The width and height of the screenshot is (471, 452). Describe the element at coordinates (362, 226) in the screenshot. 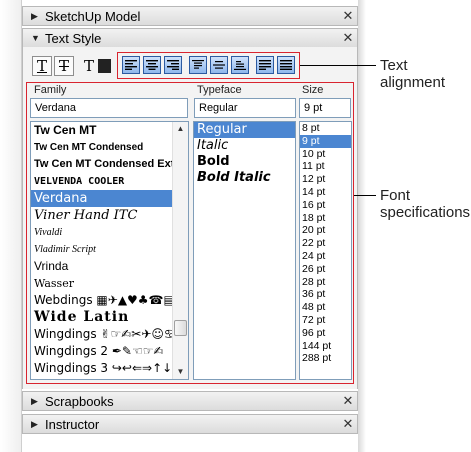

I see `tray-shadow` at that location.